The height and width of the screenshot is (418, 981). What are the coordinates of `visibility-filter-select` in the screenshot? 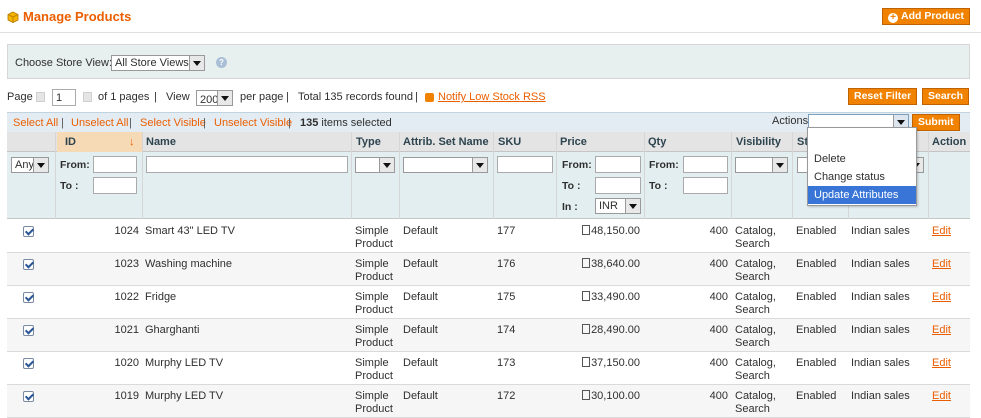 It's located at (761, 165).